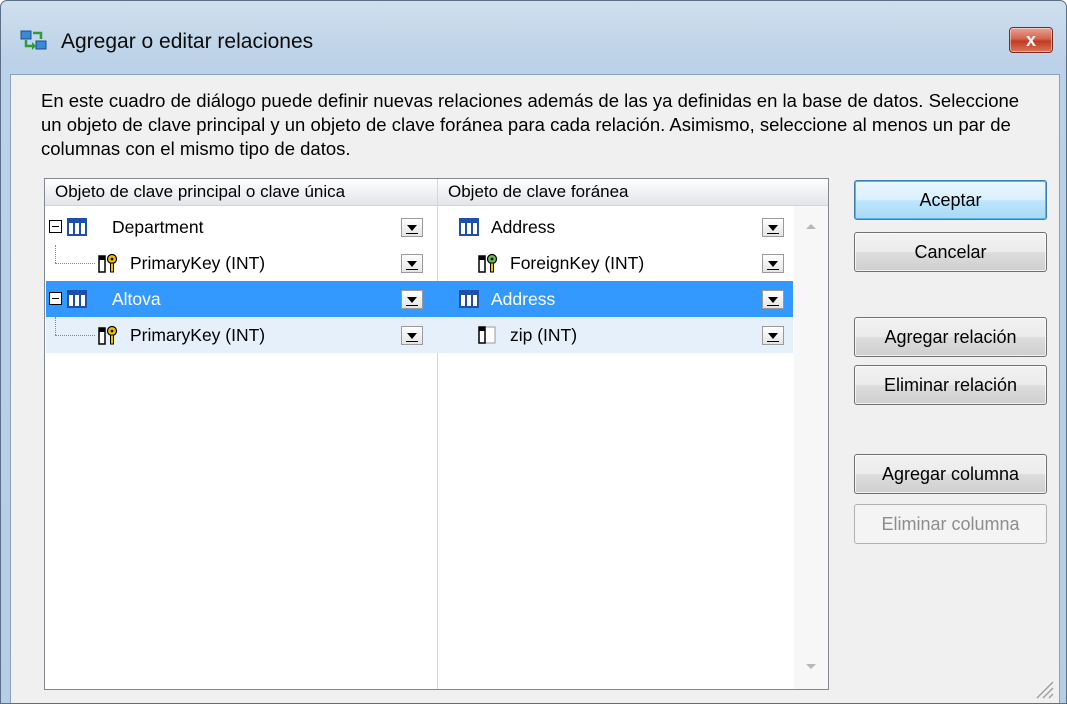 The image size is (1067, 704). I want to click on primary-object-name: Altova, so click(136, 299).